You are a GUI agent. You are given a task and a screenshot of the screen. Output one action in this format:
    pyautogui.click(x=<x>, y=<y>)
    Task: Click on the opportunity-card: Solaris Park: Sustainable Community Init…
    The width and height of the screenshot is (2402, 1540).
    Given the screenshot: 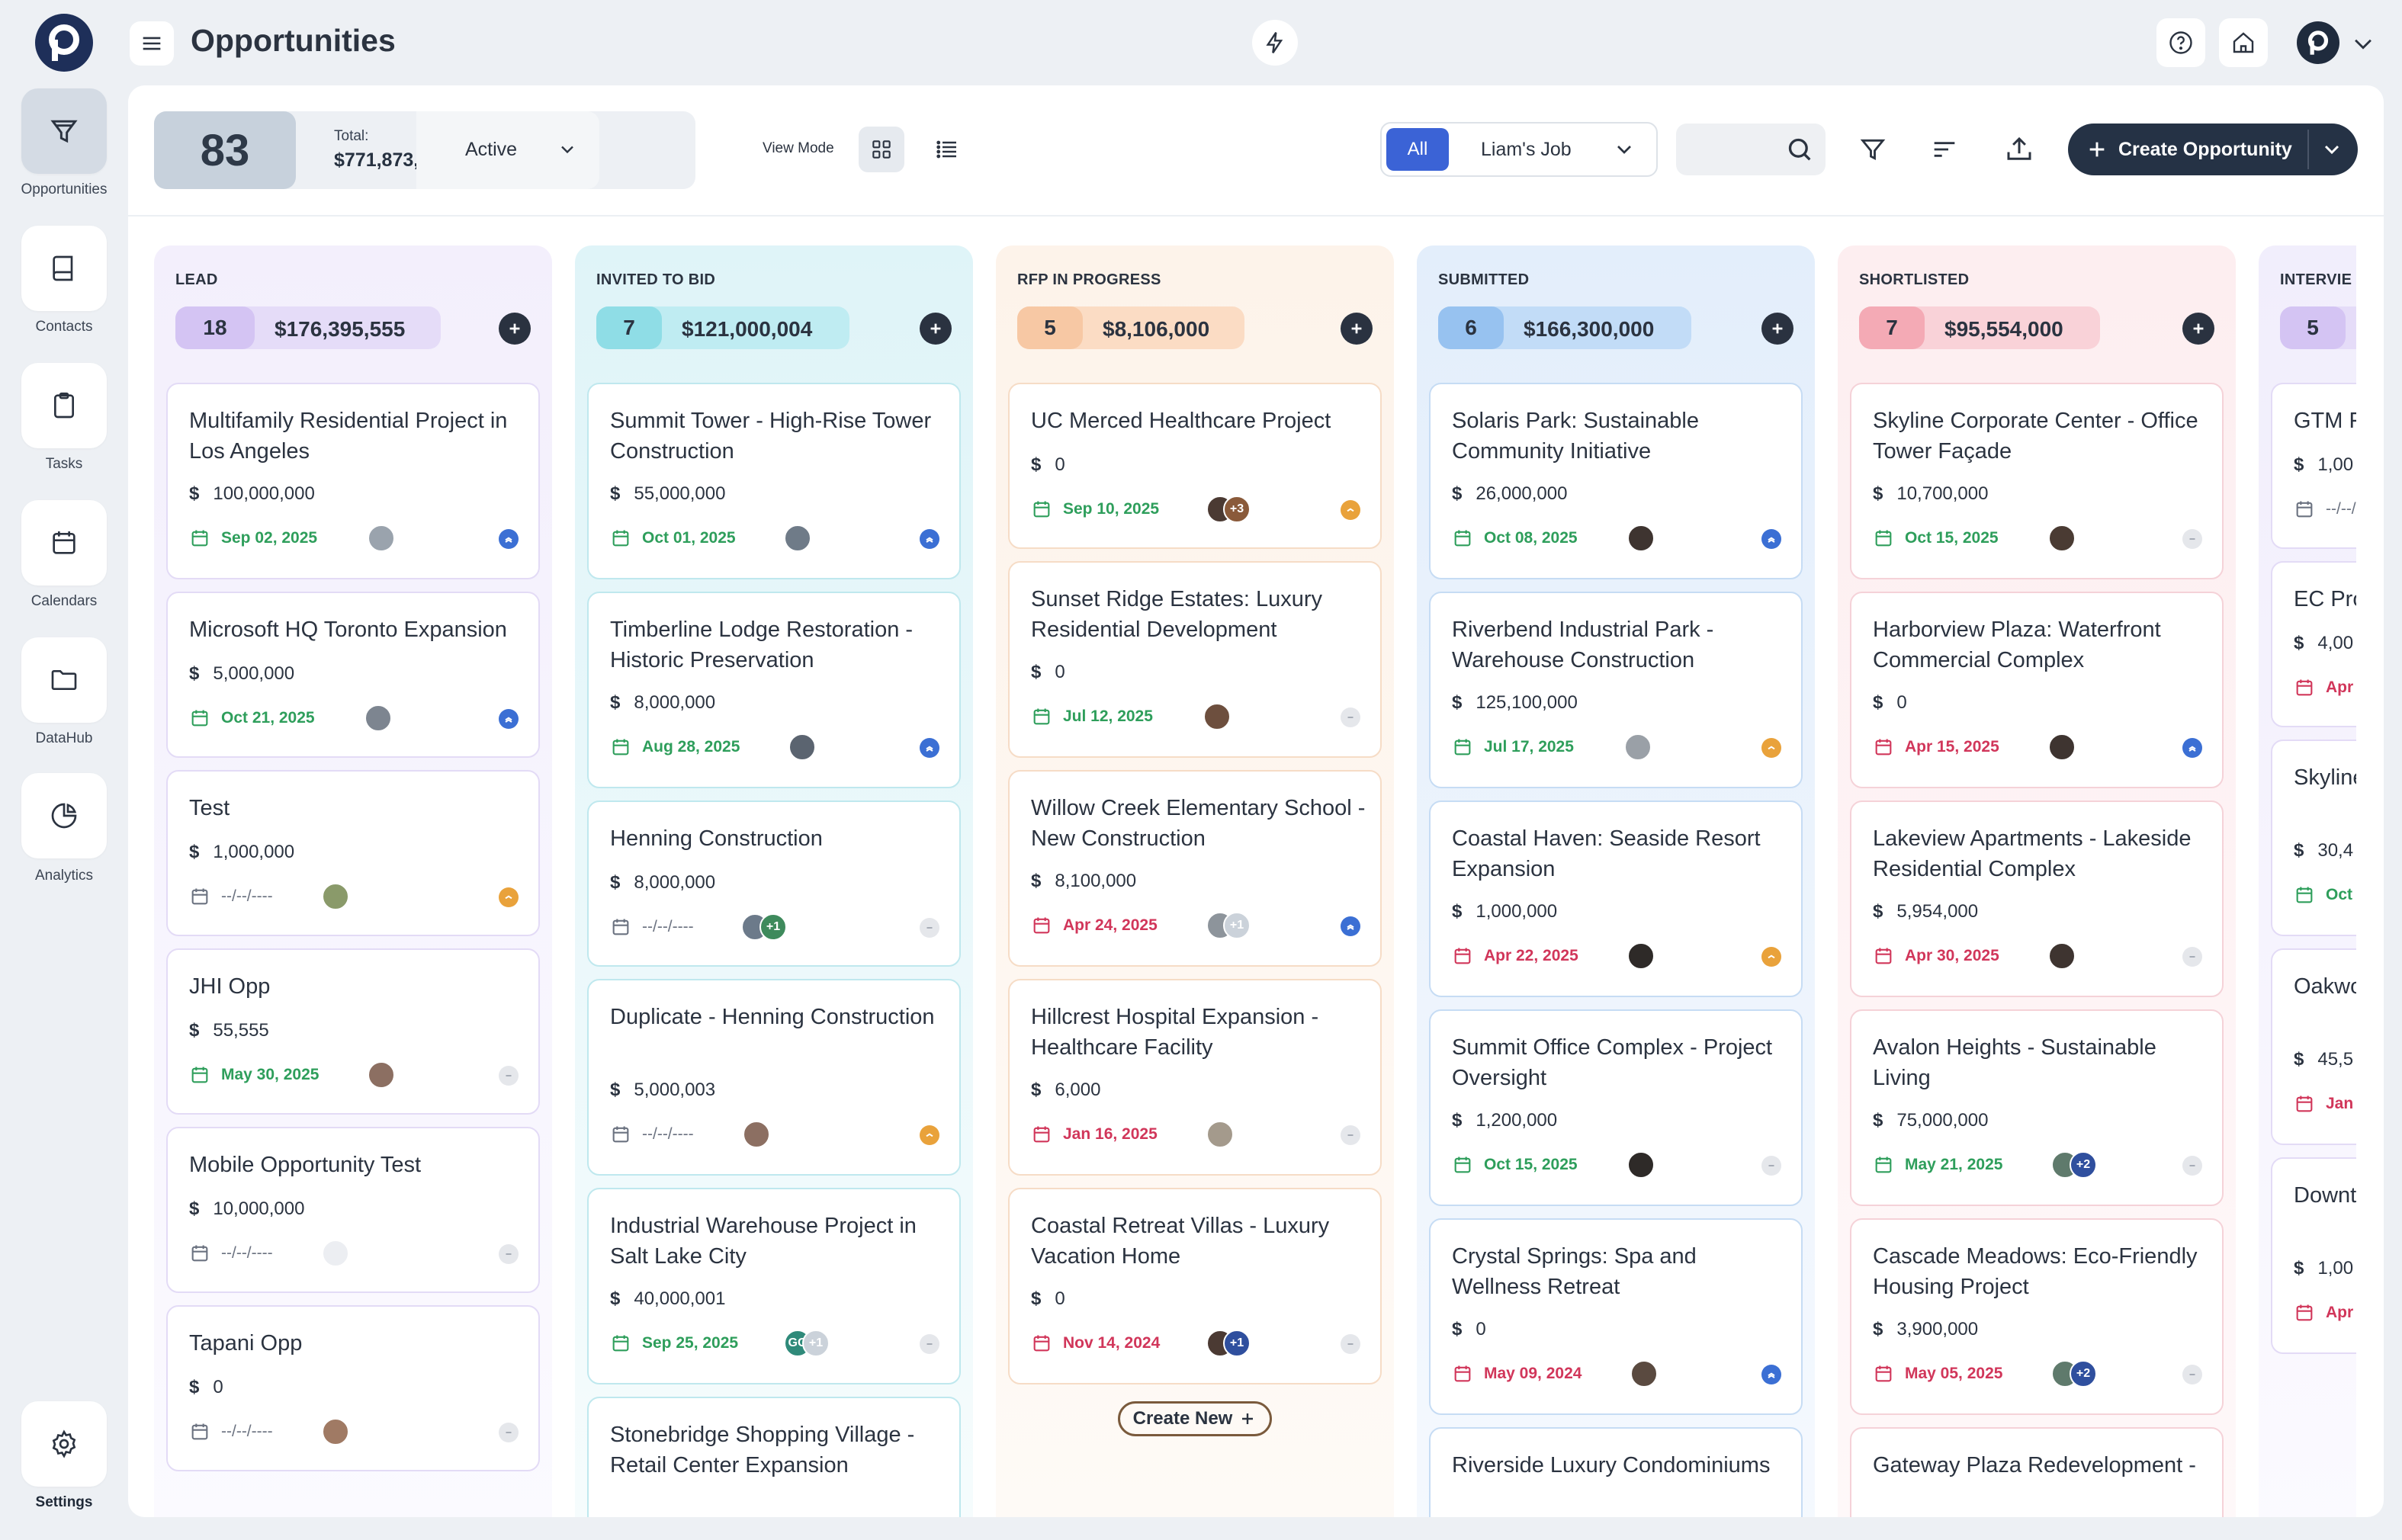 What is the action you would take?
    pyautogui.click(x=1616, y=481)
    